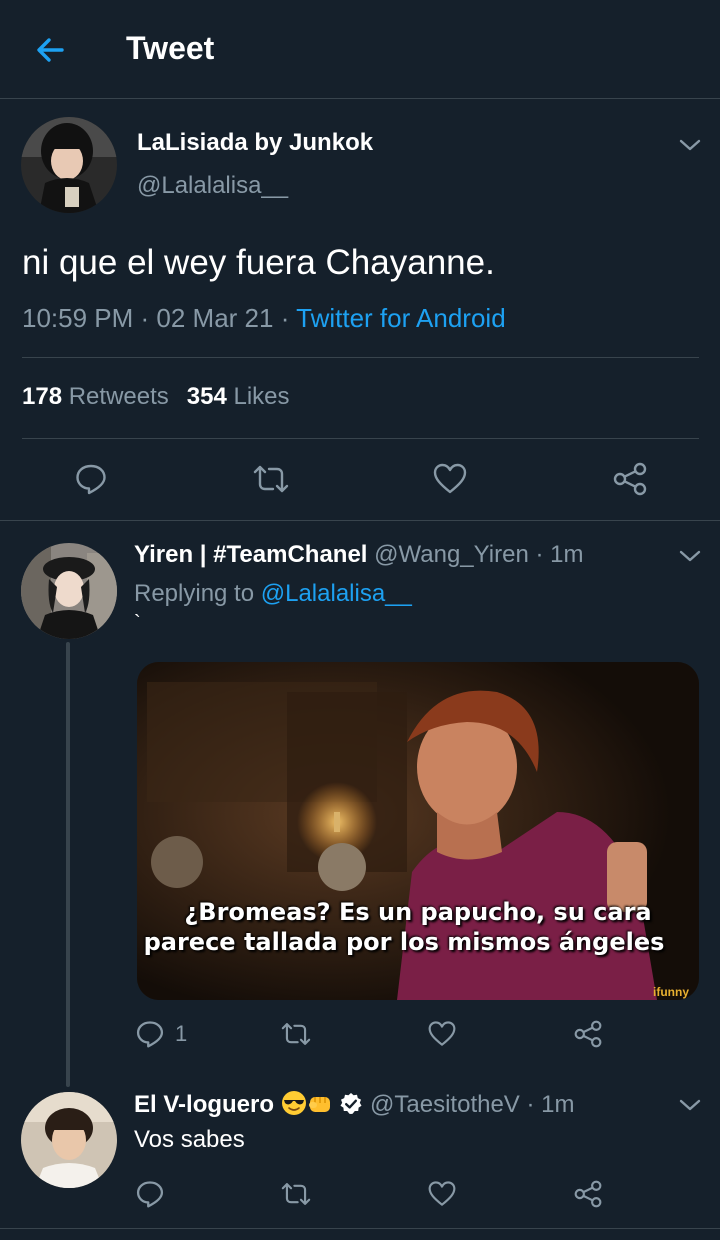 This screenshot has height=1240, width=720. I want to click on likes-label: Likes, so click(261, 396).